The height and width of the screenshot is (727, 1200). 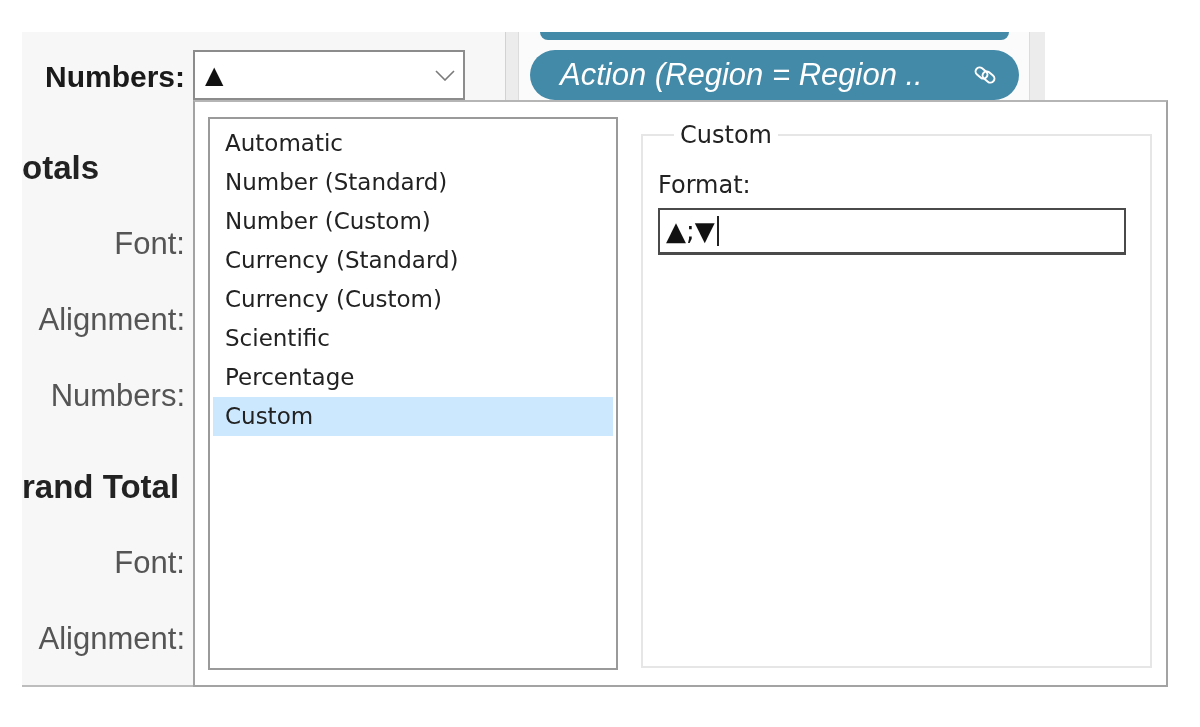 What do you see at coordinates (329, 75) in the screenshot?
I see `numbers-dropdown: ▲` at bounding box center [329, 75].